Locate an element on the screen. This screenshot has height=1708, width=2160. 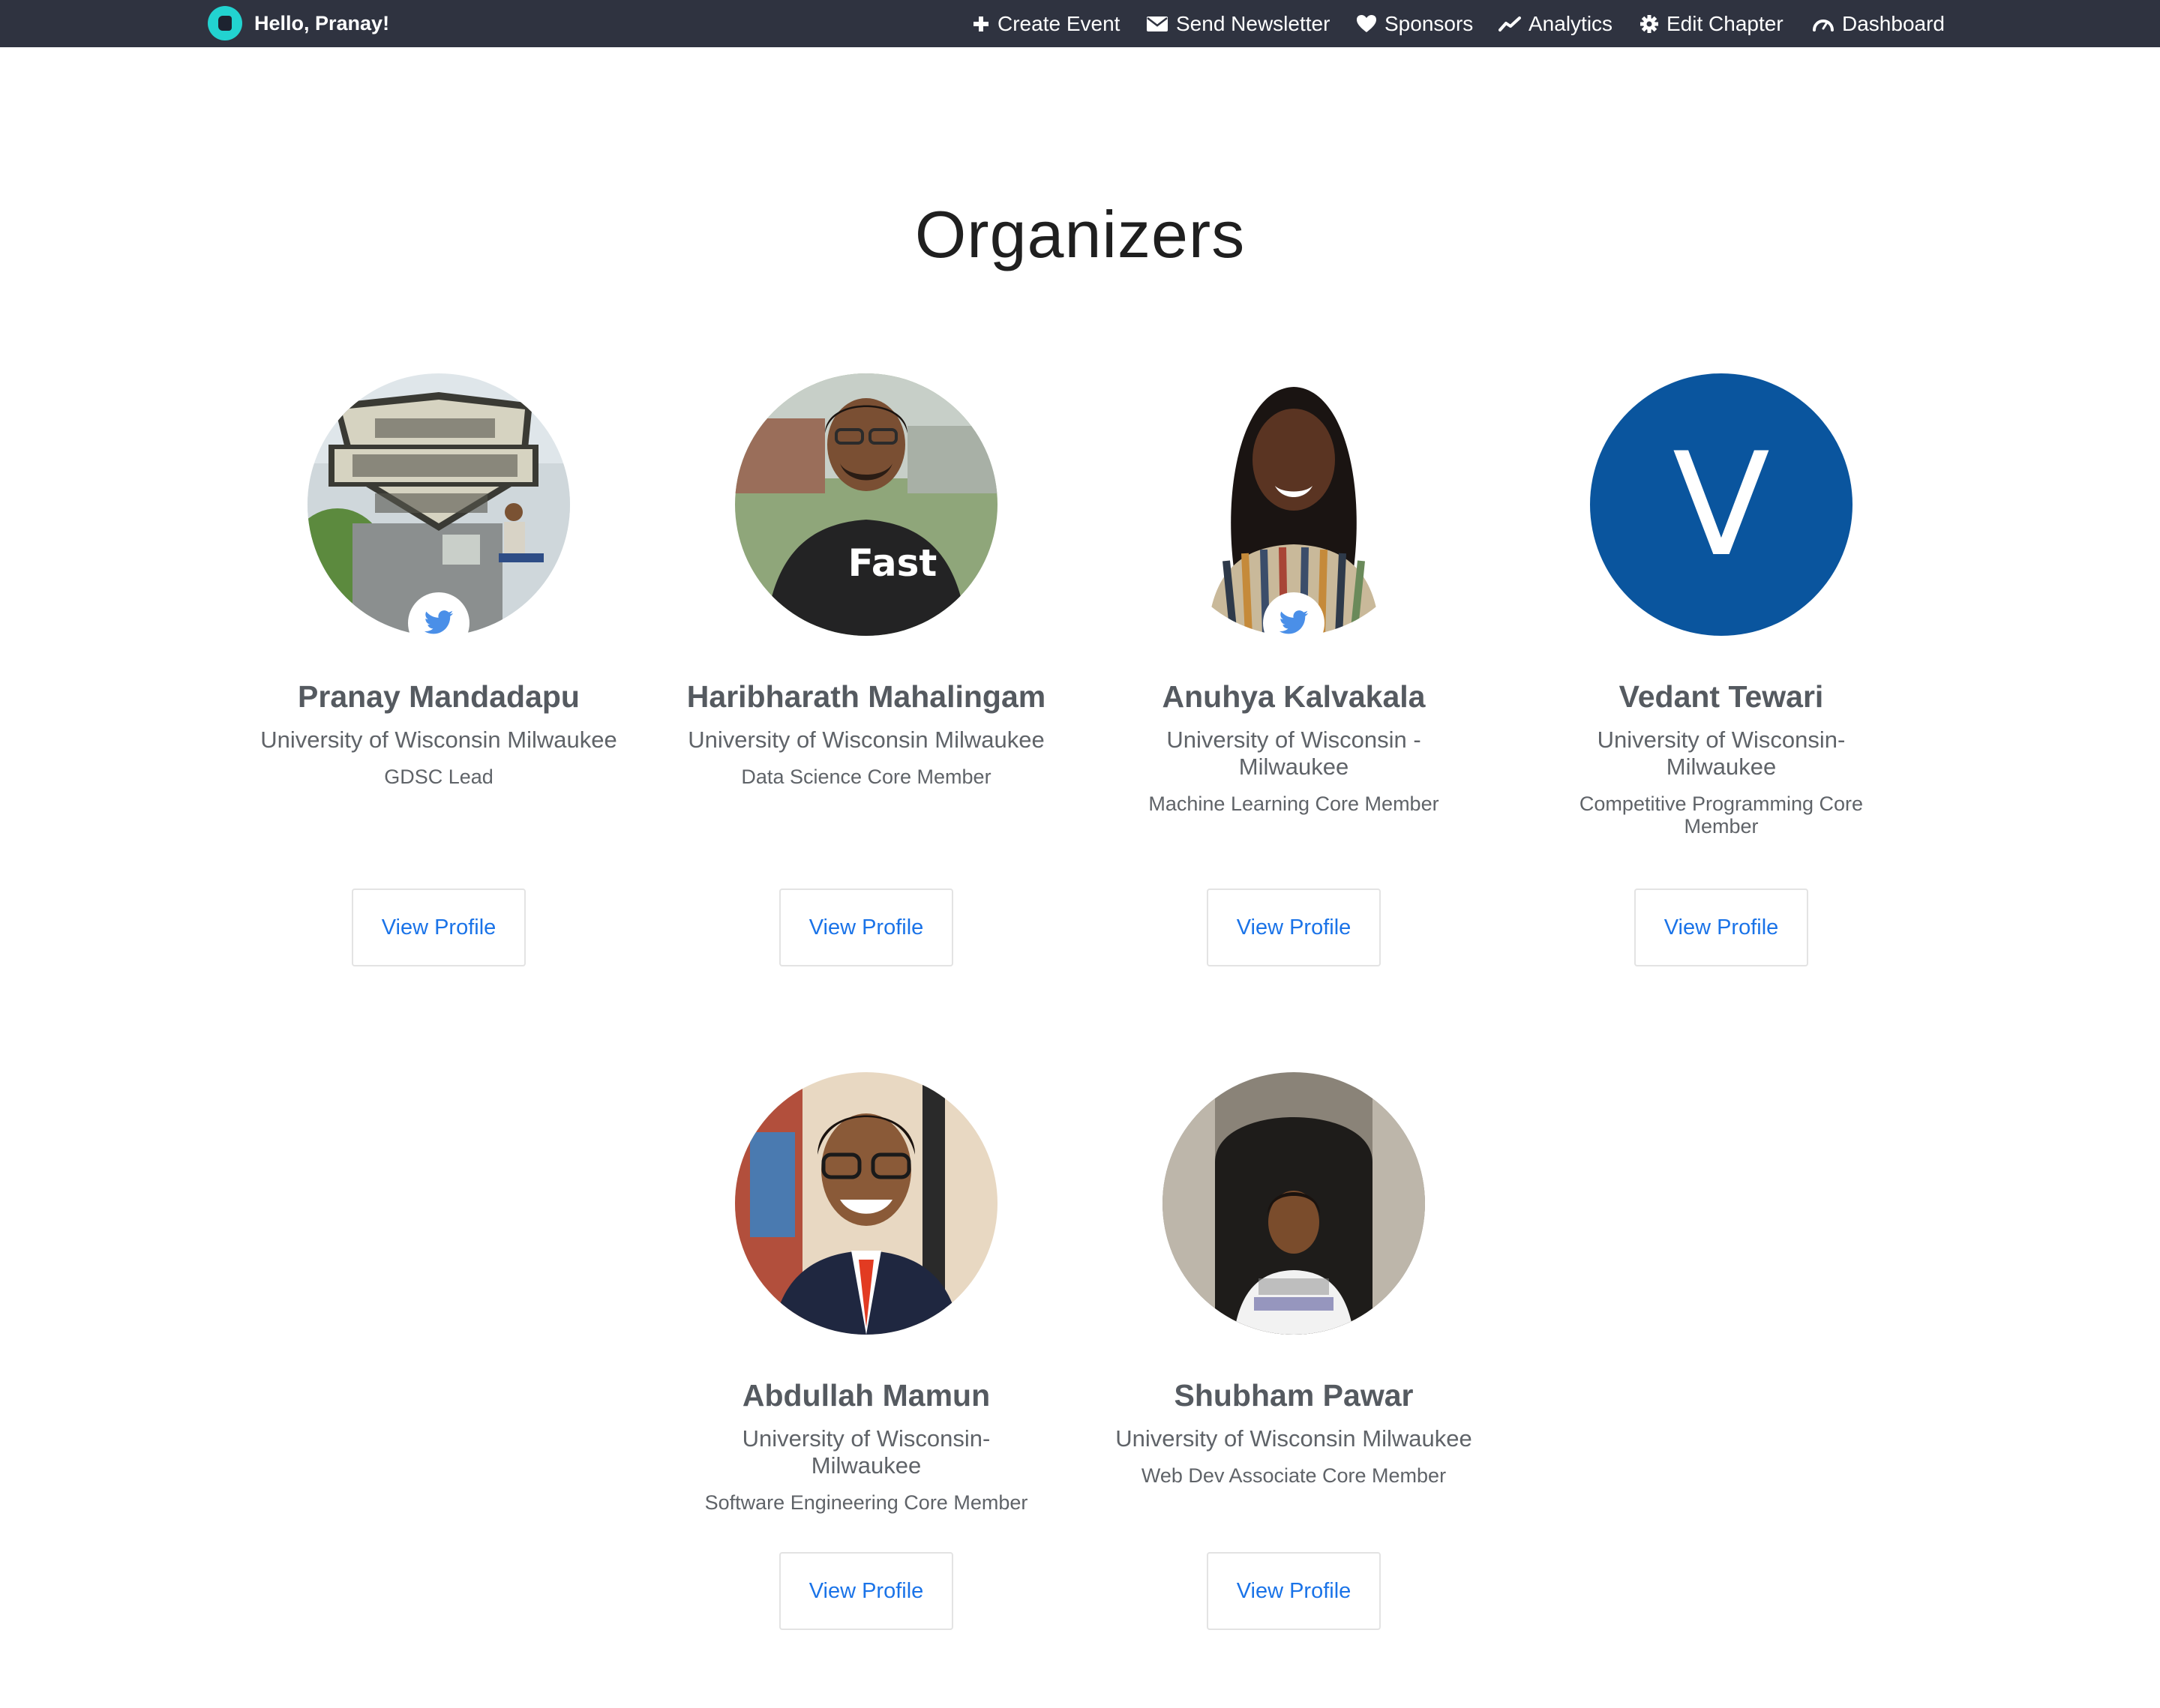
organizer-name: Anuhya Kalvakala is located at coordinates (1294, 696).